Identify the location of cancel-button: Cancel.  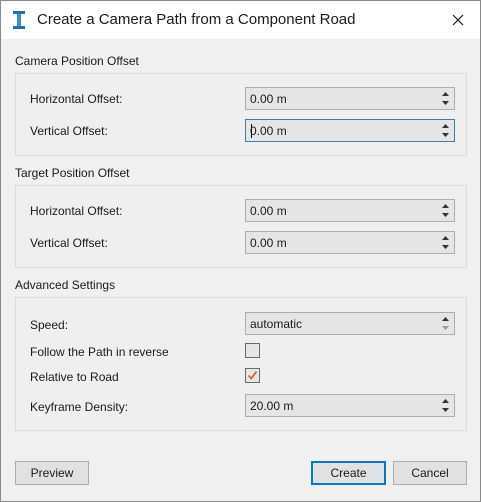
(430, 473).